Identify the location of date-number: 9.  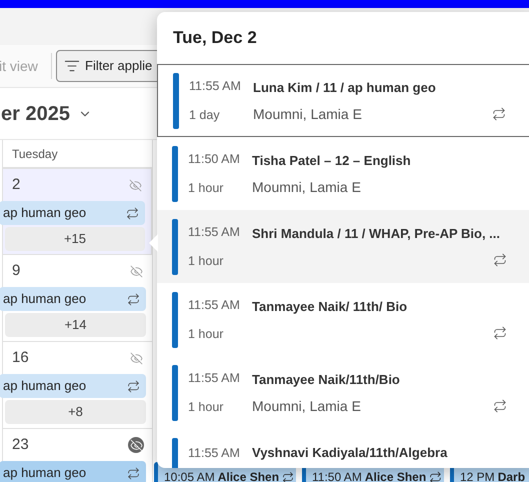
(16, 270).